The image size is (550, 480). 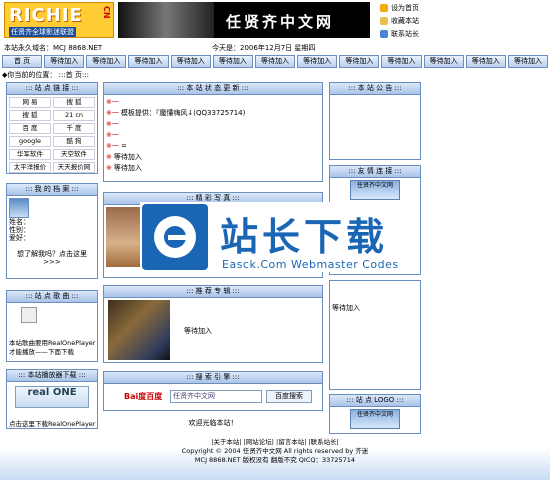 What do you see at coordinates (375, 89) in the screenshot?
I see `announcement-title: ::: 本 站 公 告 :::` at bounding box center [375, 89].